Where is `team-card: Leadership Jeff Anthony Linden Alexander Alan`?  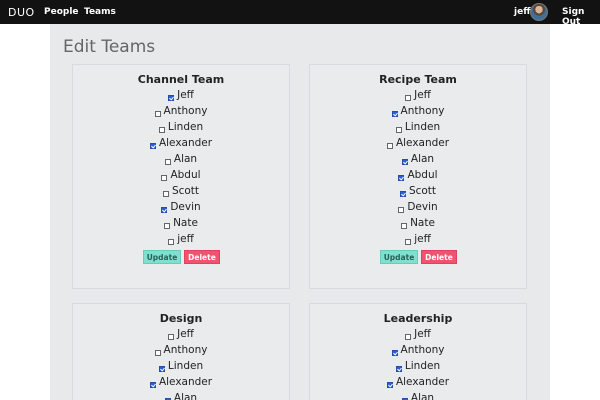 team-card: Leadership Jeff Anthony Linden Alexander Alan is located at coordinates (418, 351).